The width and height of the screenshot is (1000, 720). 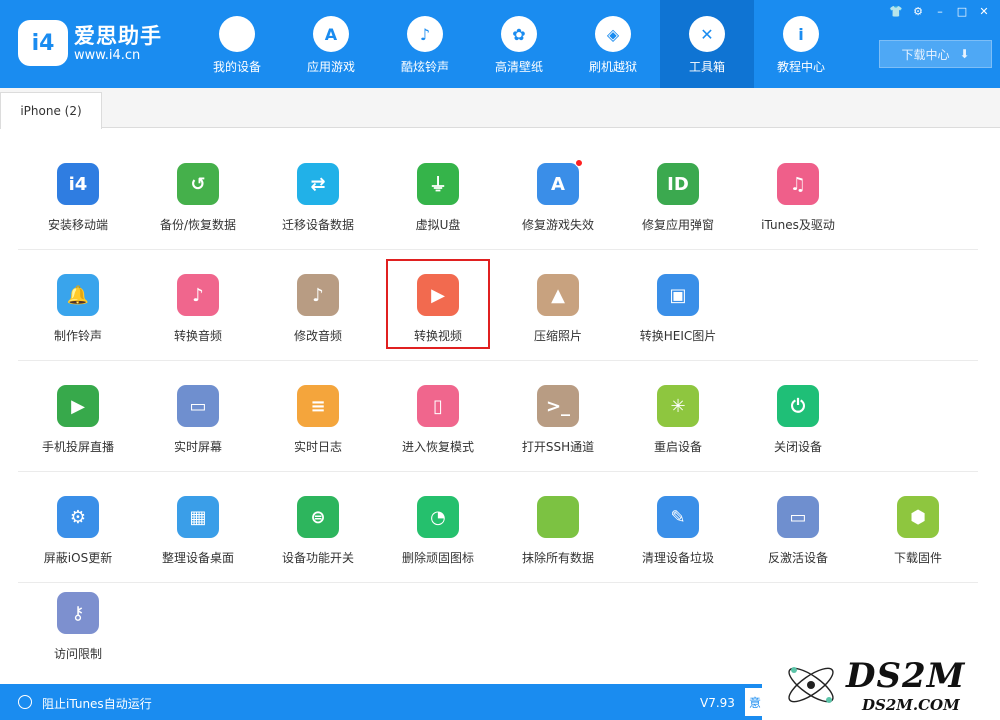 What do you see at coordinates (197, 447) in the screenshot?
I see `tool-label: 实时屏幕` at bounding box center [197, 447].